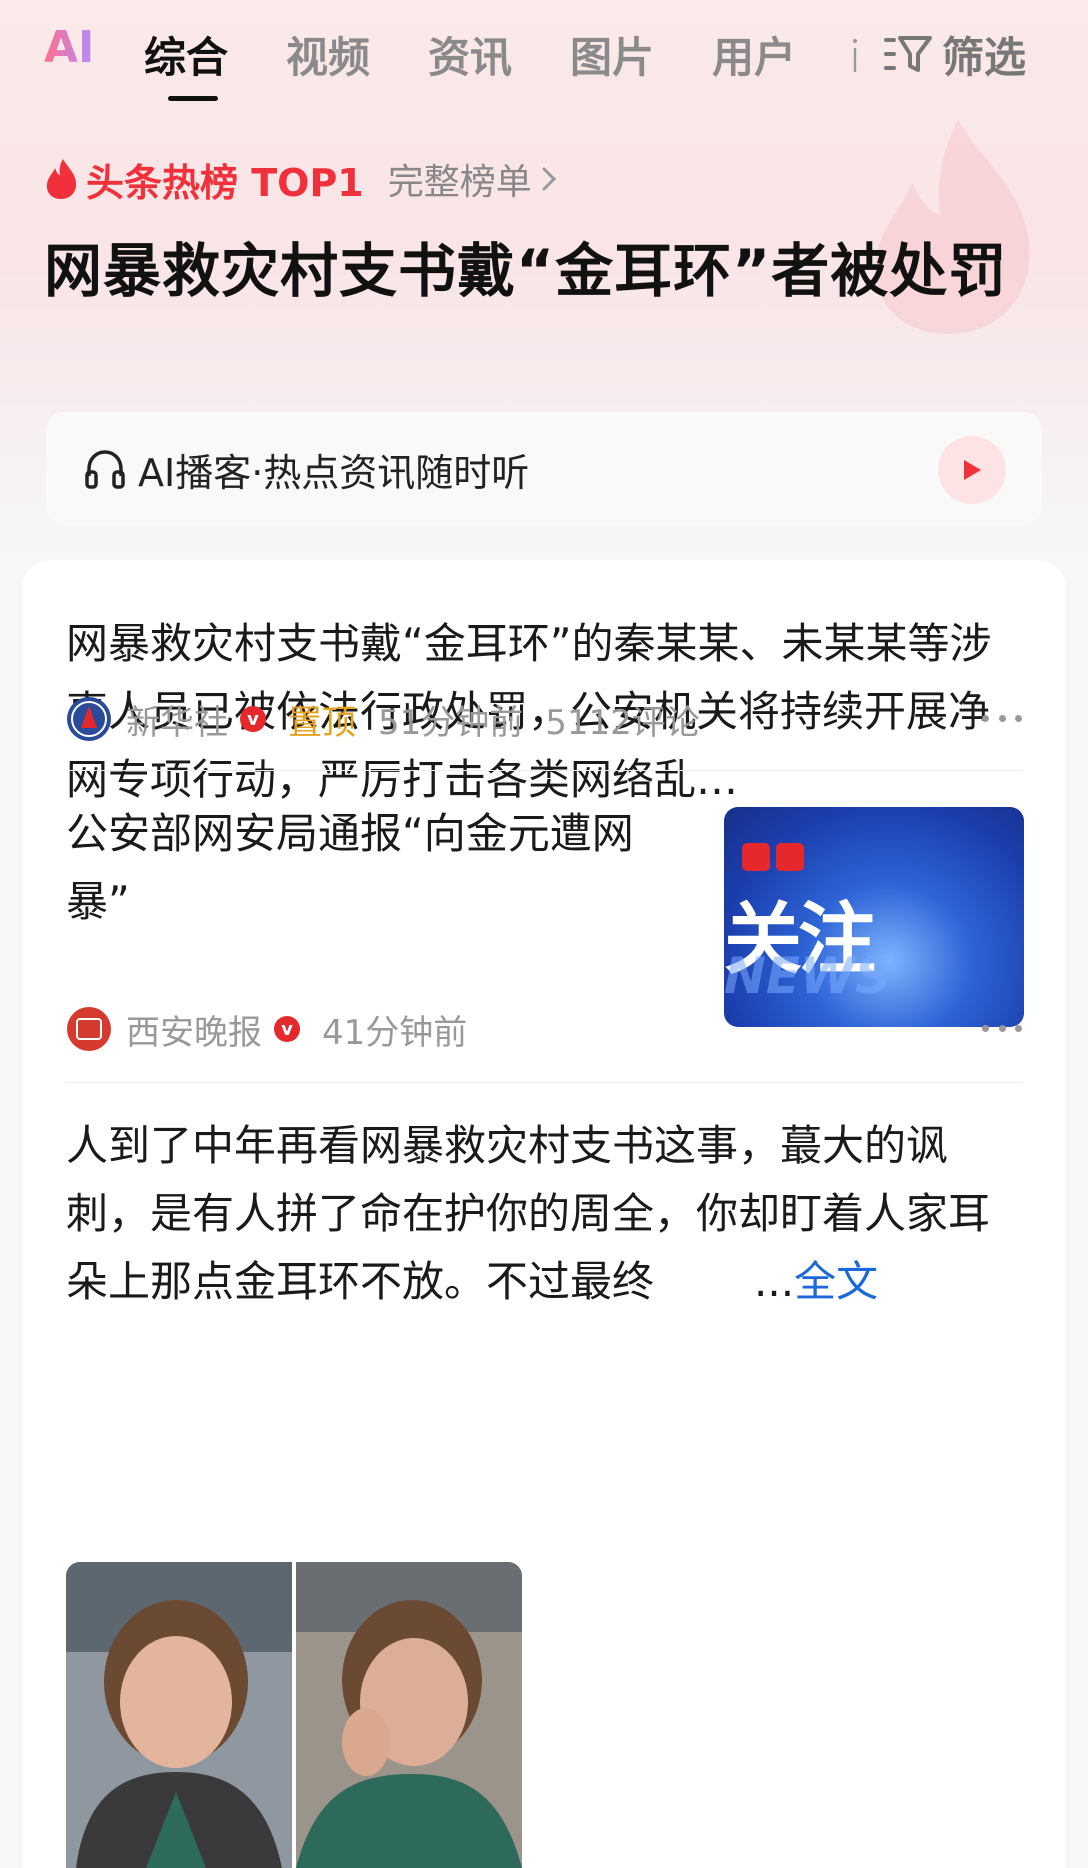  Describe the element at coordinates (1002, 720) in the screenshot. I see `article-1-more-icon` at that location.